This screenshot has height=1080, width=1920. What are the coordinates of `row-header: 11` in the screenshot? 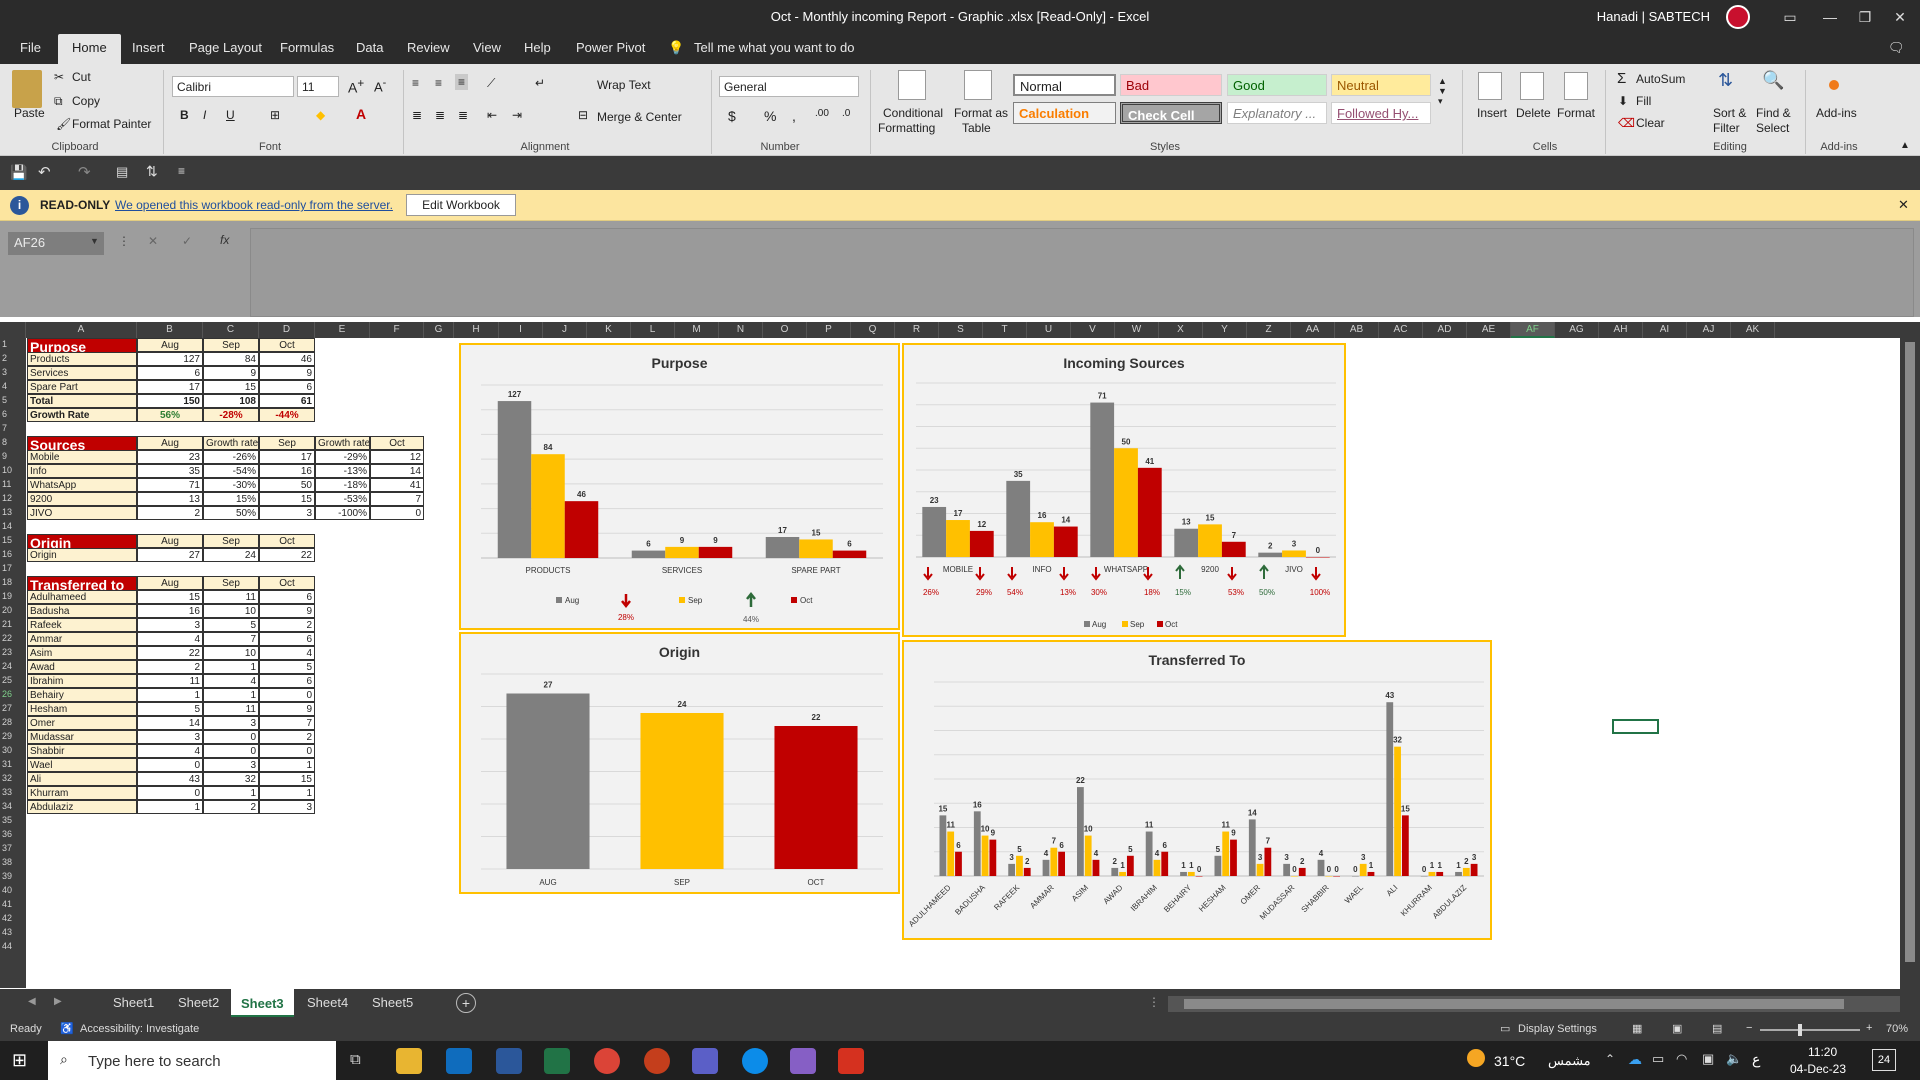 It's located at (13, 484).